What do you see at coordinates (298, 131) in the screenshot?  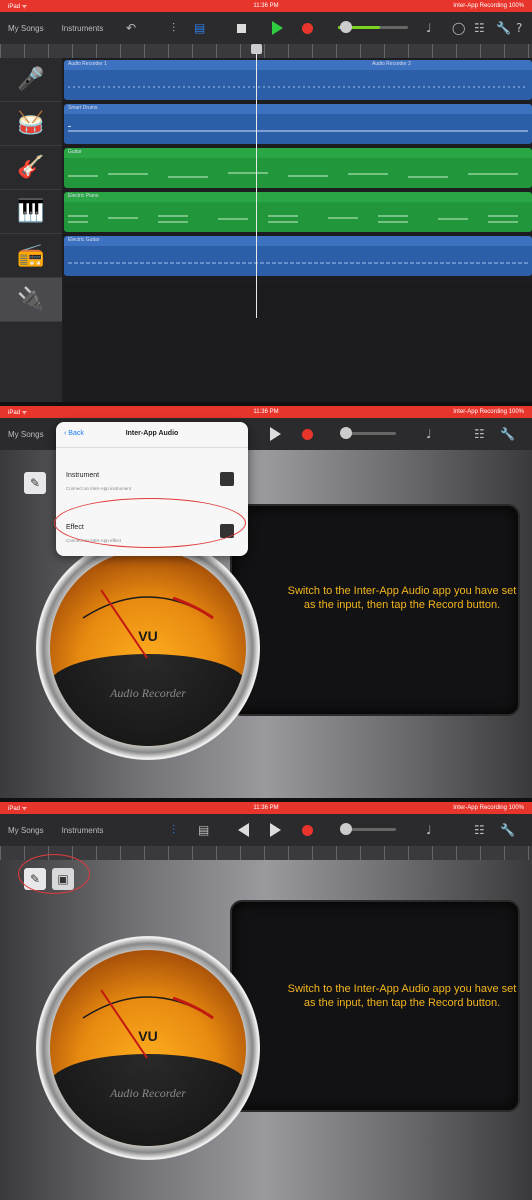 I see `drum-pattern` at bounding box center [298, 131].